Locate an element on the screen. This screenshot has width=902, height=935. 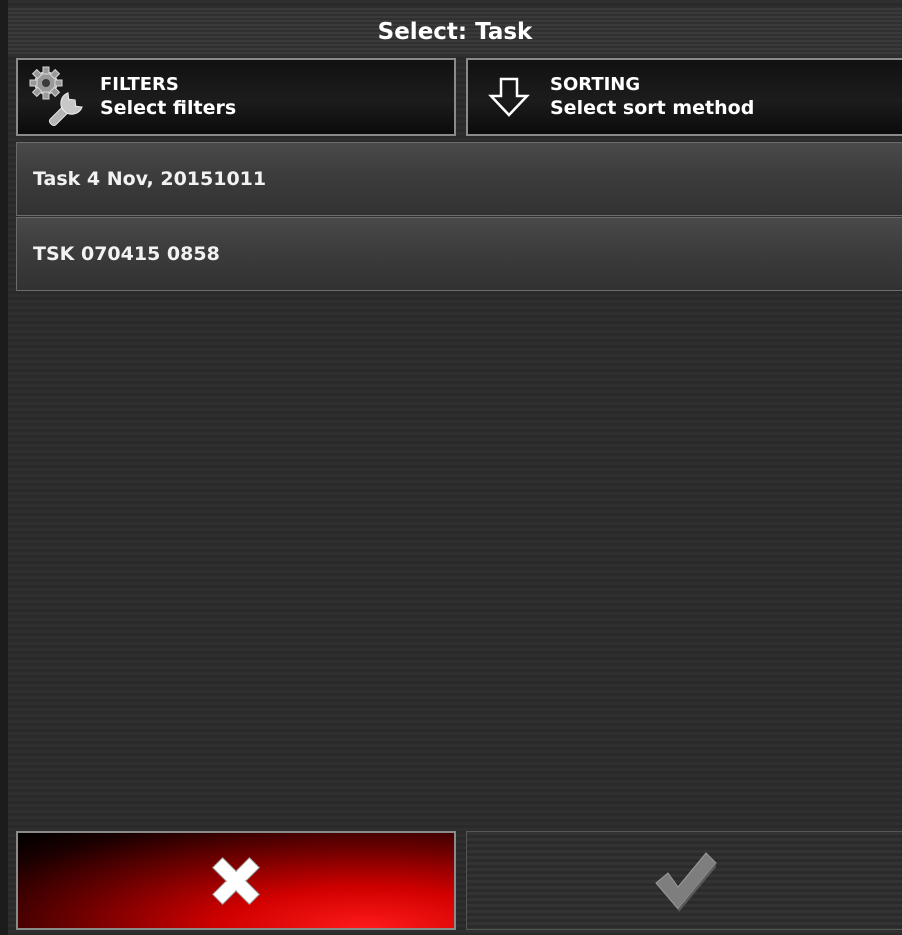
dialog-title: Select: Task is located at coordinates (455, 32).